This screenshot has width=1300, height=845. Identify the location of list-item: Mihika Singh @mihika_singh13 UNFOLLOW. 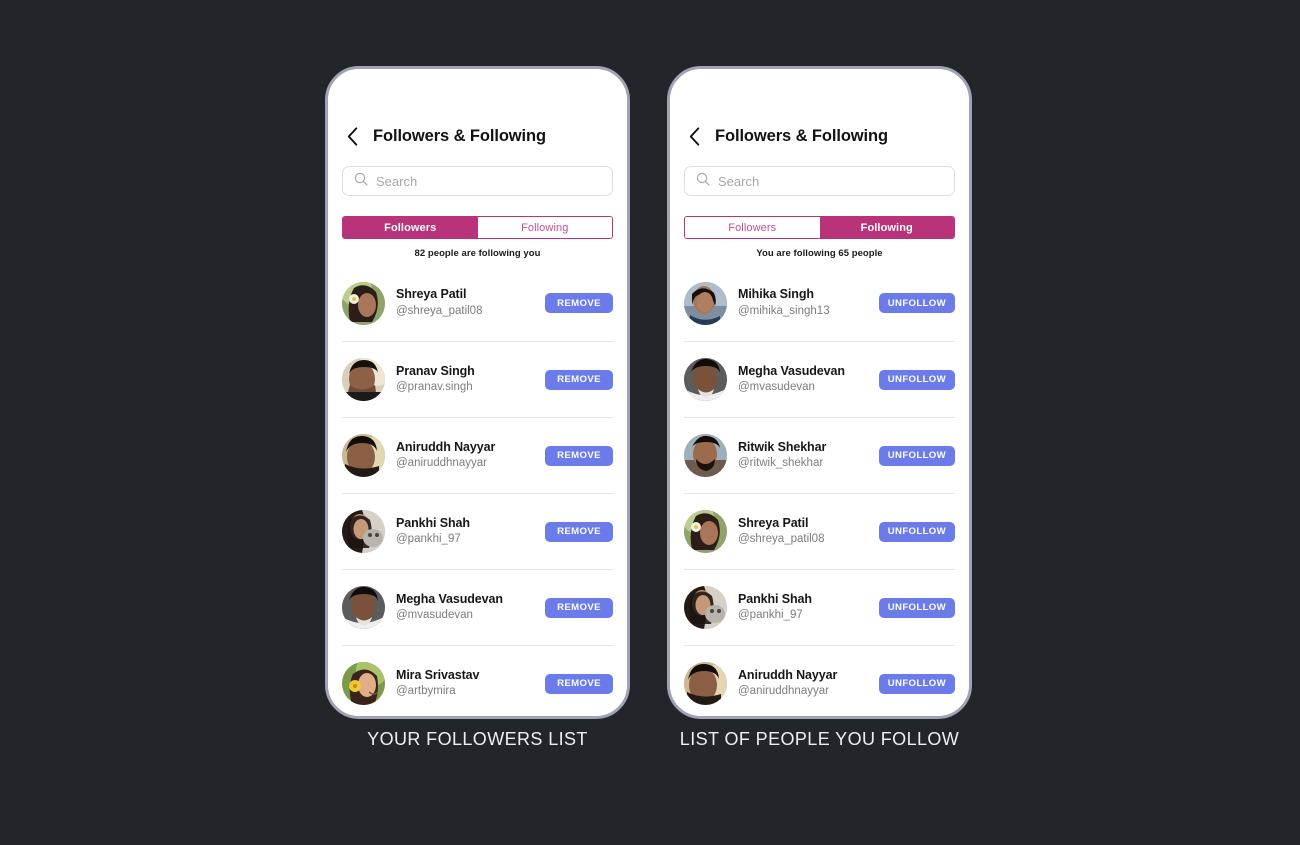
(819, 303).